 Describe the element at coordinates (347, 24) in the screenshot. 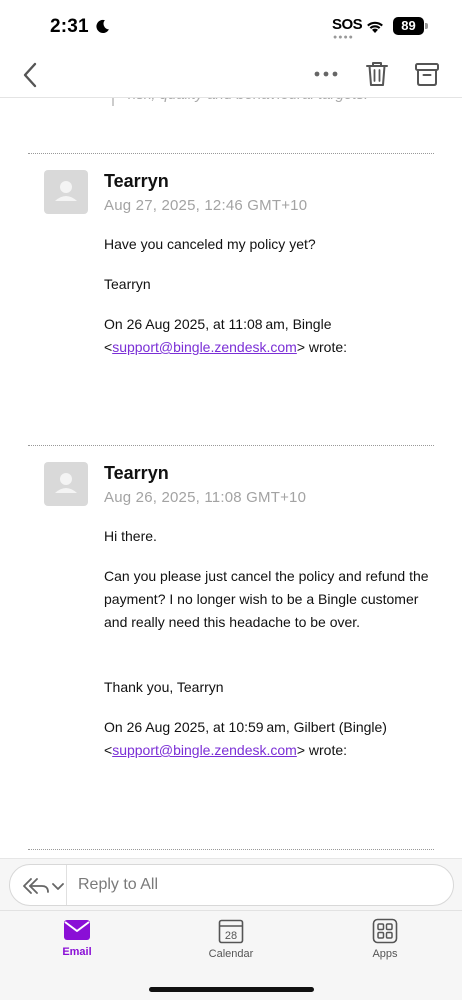

I see `sos-indicator: SOS` at that location.